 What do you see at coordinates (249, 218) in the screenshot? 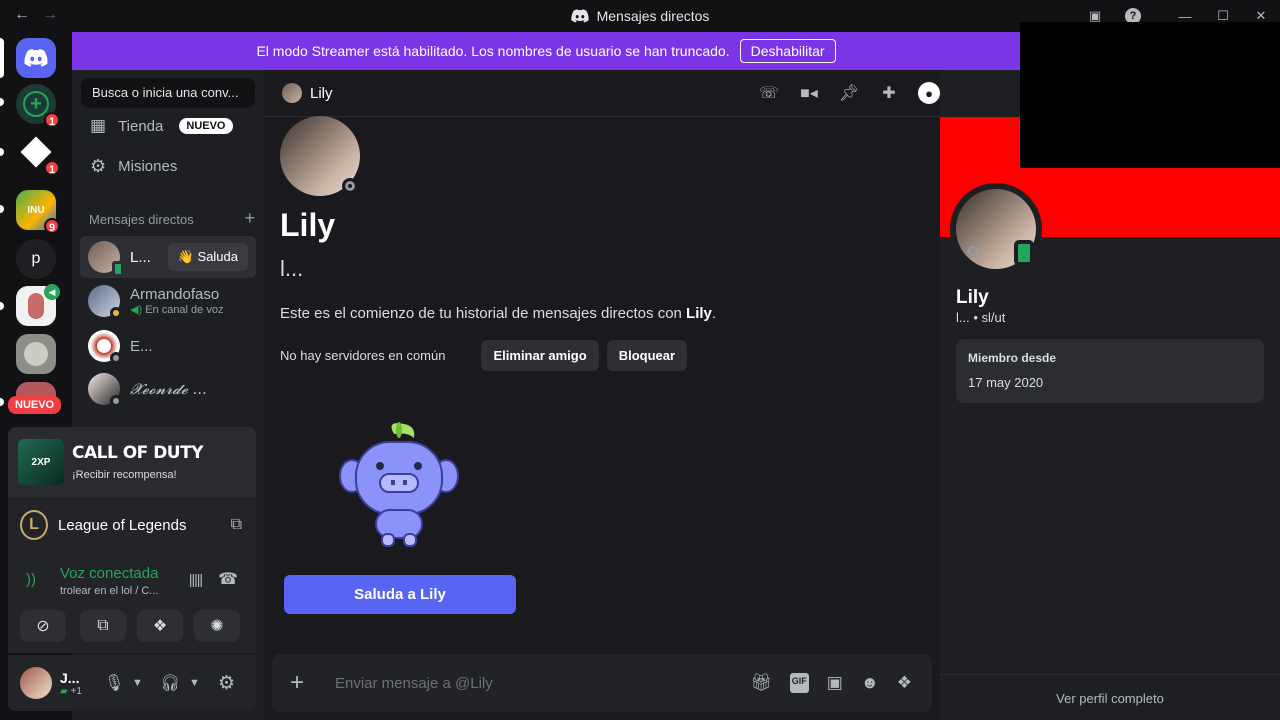
I see `new-dm-plus-icon: +` at bounding box center [249, 218].